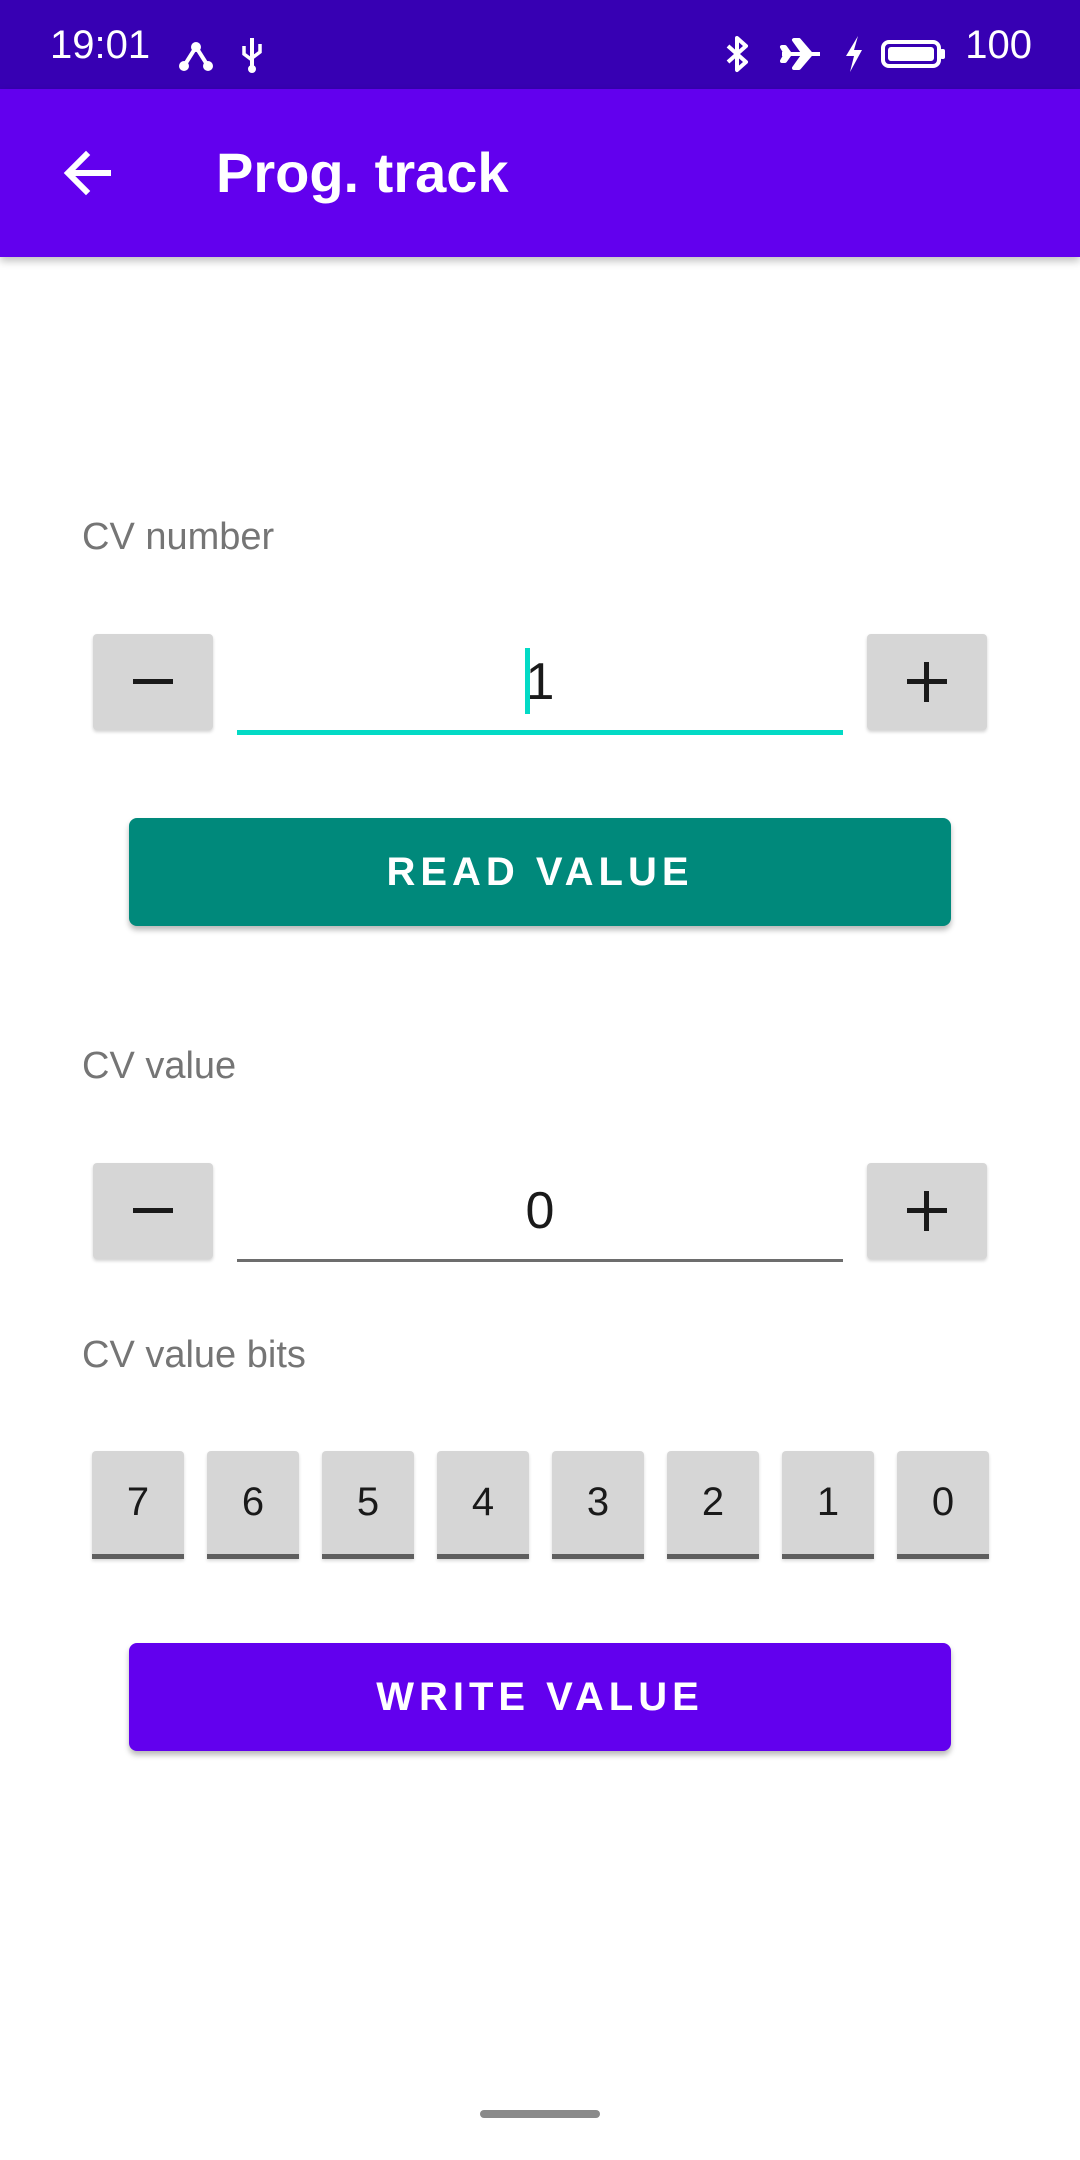  What do you see at coordinates (998, 45) in the screenshot?
I see `battery-percentage: 100` at bounding box center [998, 45].